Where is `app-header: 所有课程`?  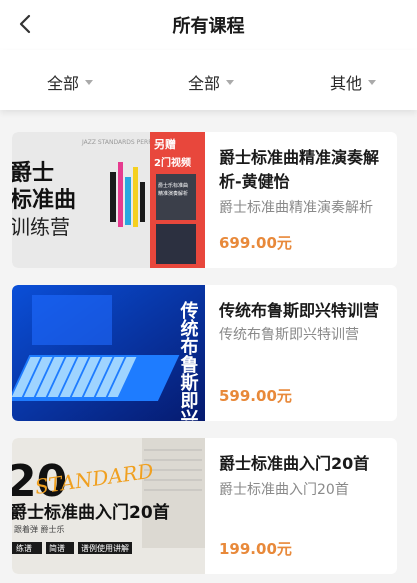
app-header: 所有课程 is located at coordinates (208, 25).